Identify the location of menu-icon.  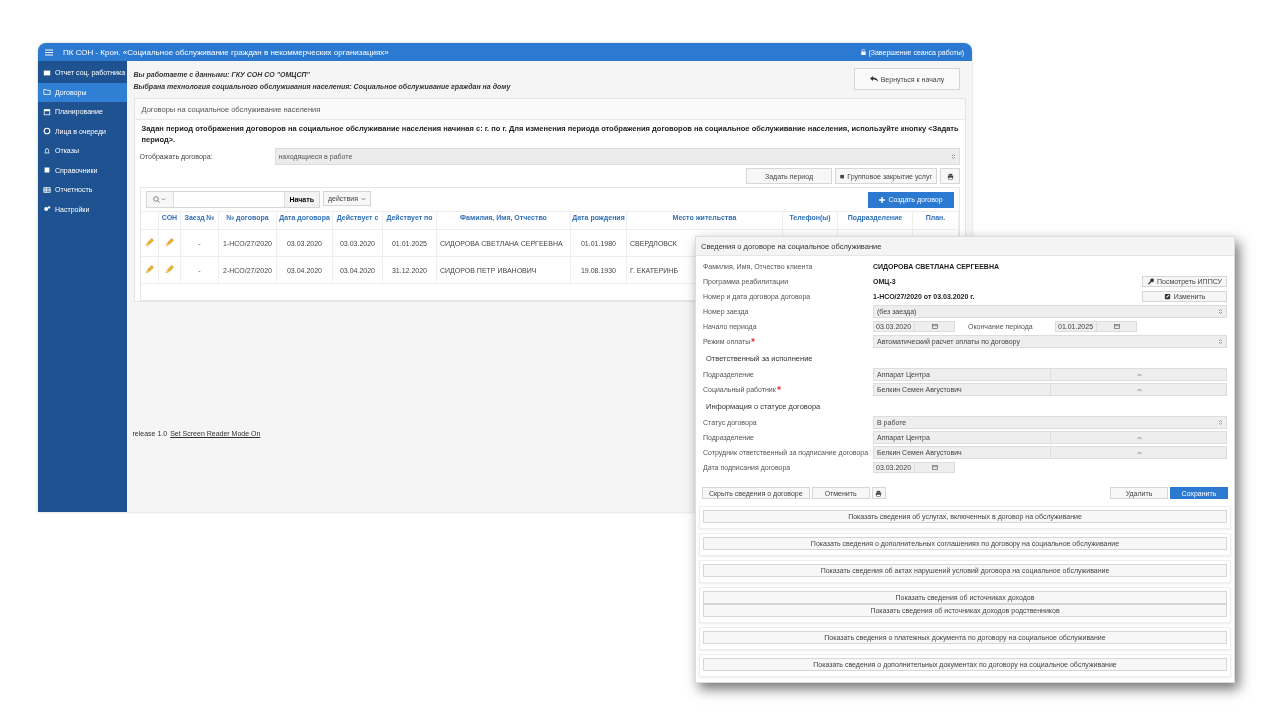
(49, 52).